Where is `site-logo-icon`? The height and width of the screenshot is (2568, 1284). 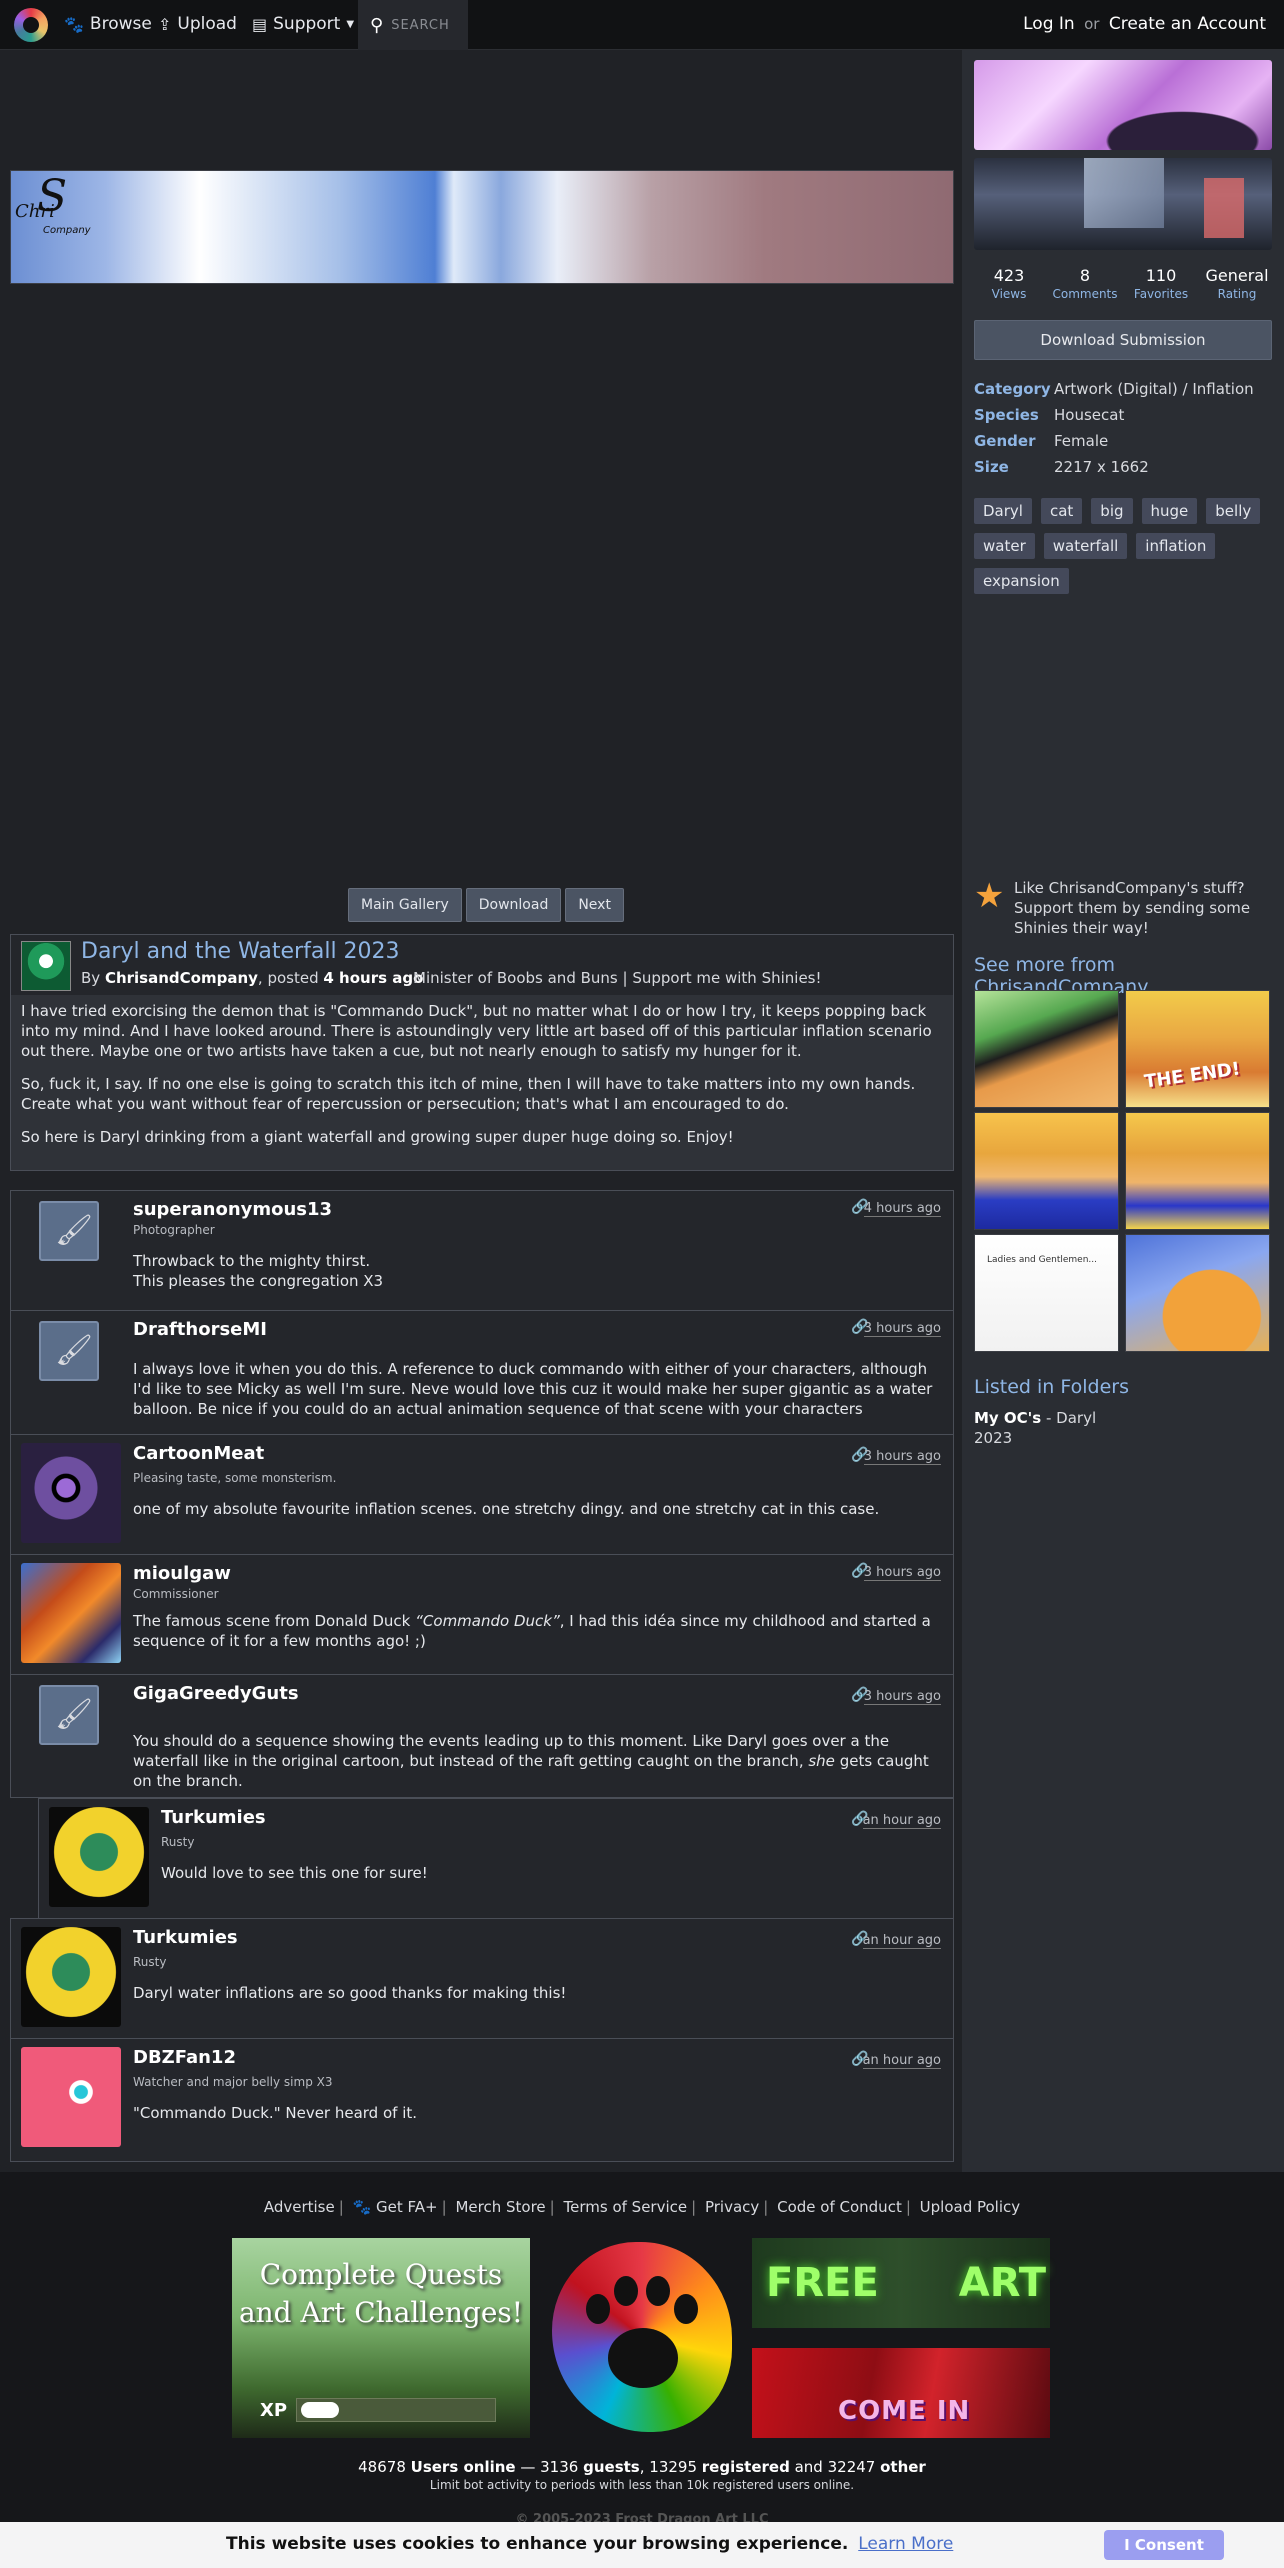
site-logo-icon is located at coordinates (31, 25).